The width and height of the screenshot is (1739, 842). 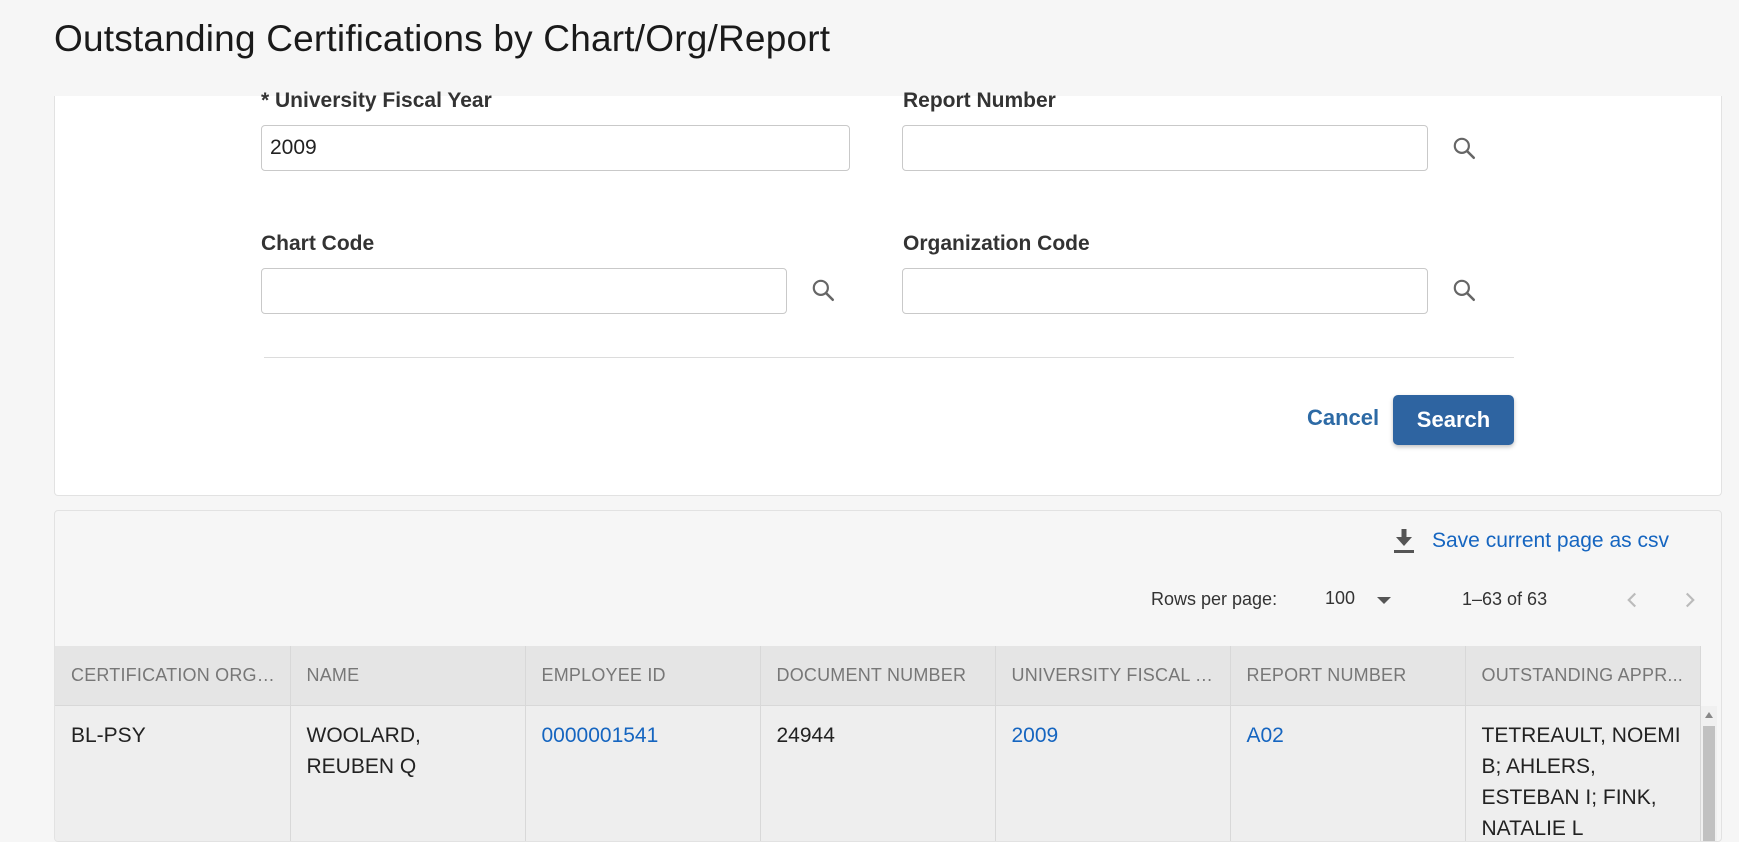 I want to click on organization-code-input, so click(x=1165, y=291).